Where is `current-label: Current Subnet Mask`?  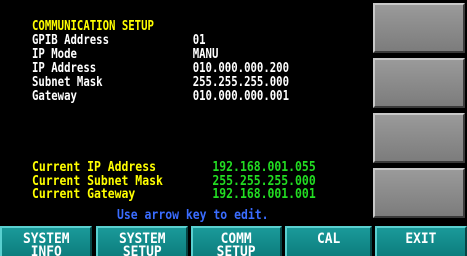 current-label: Current Subnet Mask is located at coordinates (97, 181).